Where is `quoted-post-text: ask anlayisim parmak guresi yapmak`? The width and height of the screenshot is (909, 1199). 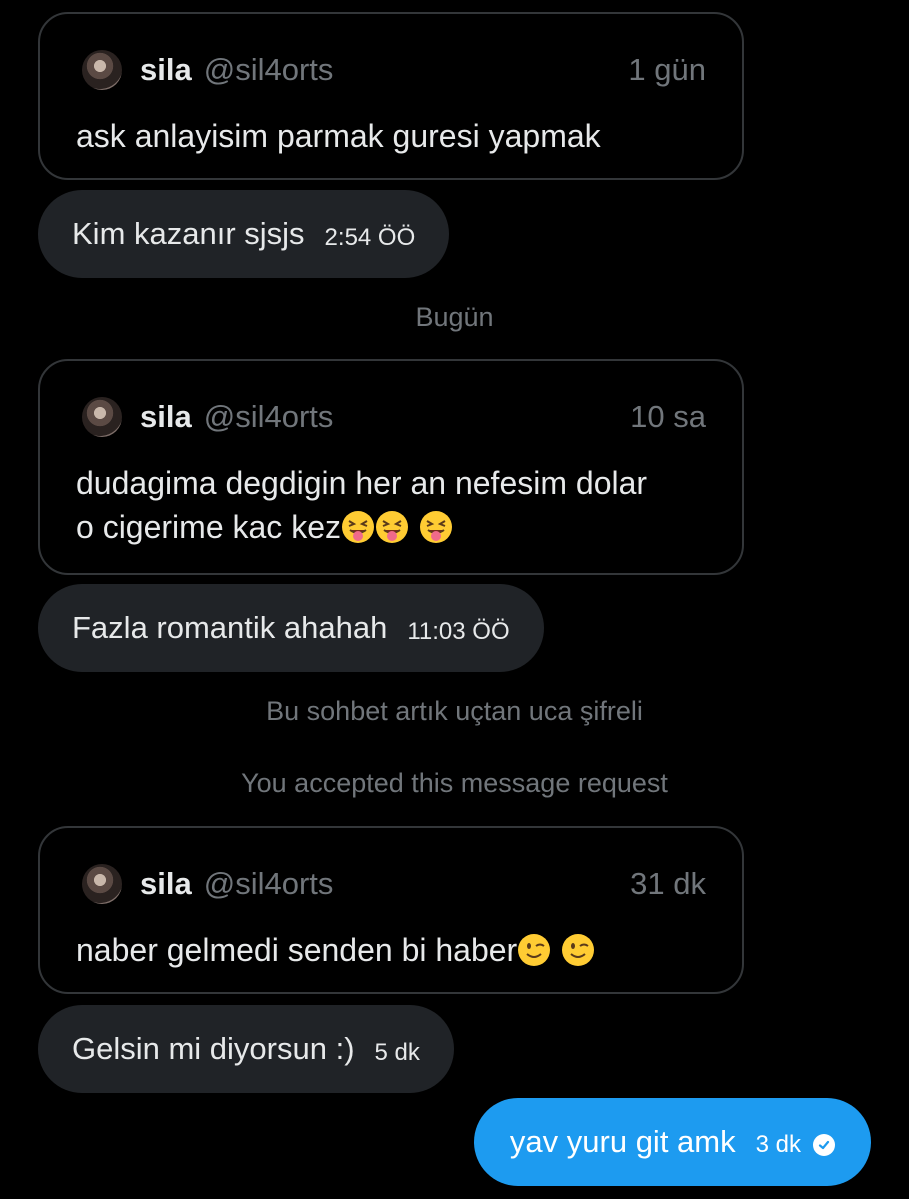
quoted-post-text: ask anlayisim parmak guresi yapmak is located at coordinates (338, 136).